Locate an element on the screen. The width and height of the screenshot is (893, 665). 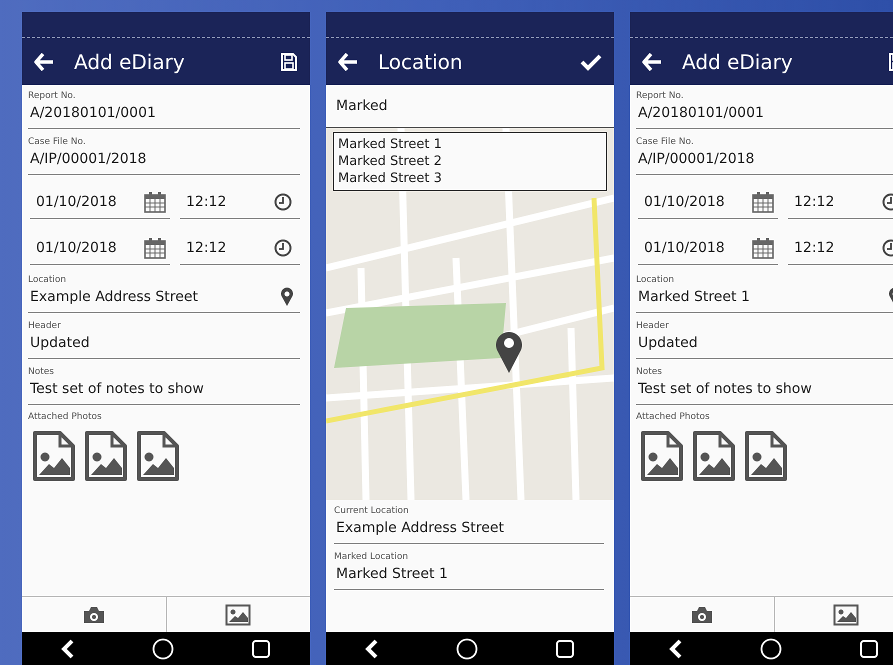
screen-title: Location is located at coordinates (421, 62).